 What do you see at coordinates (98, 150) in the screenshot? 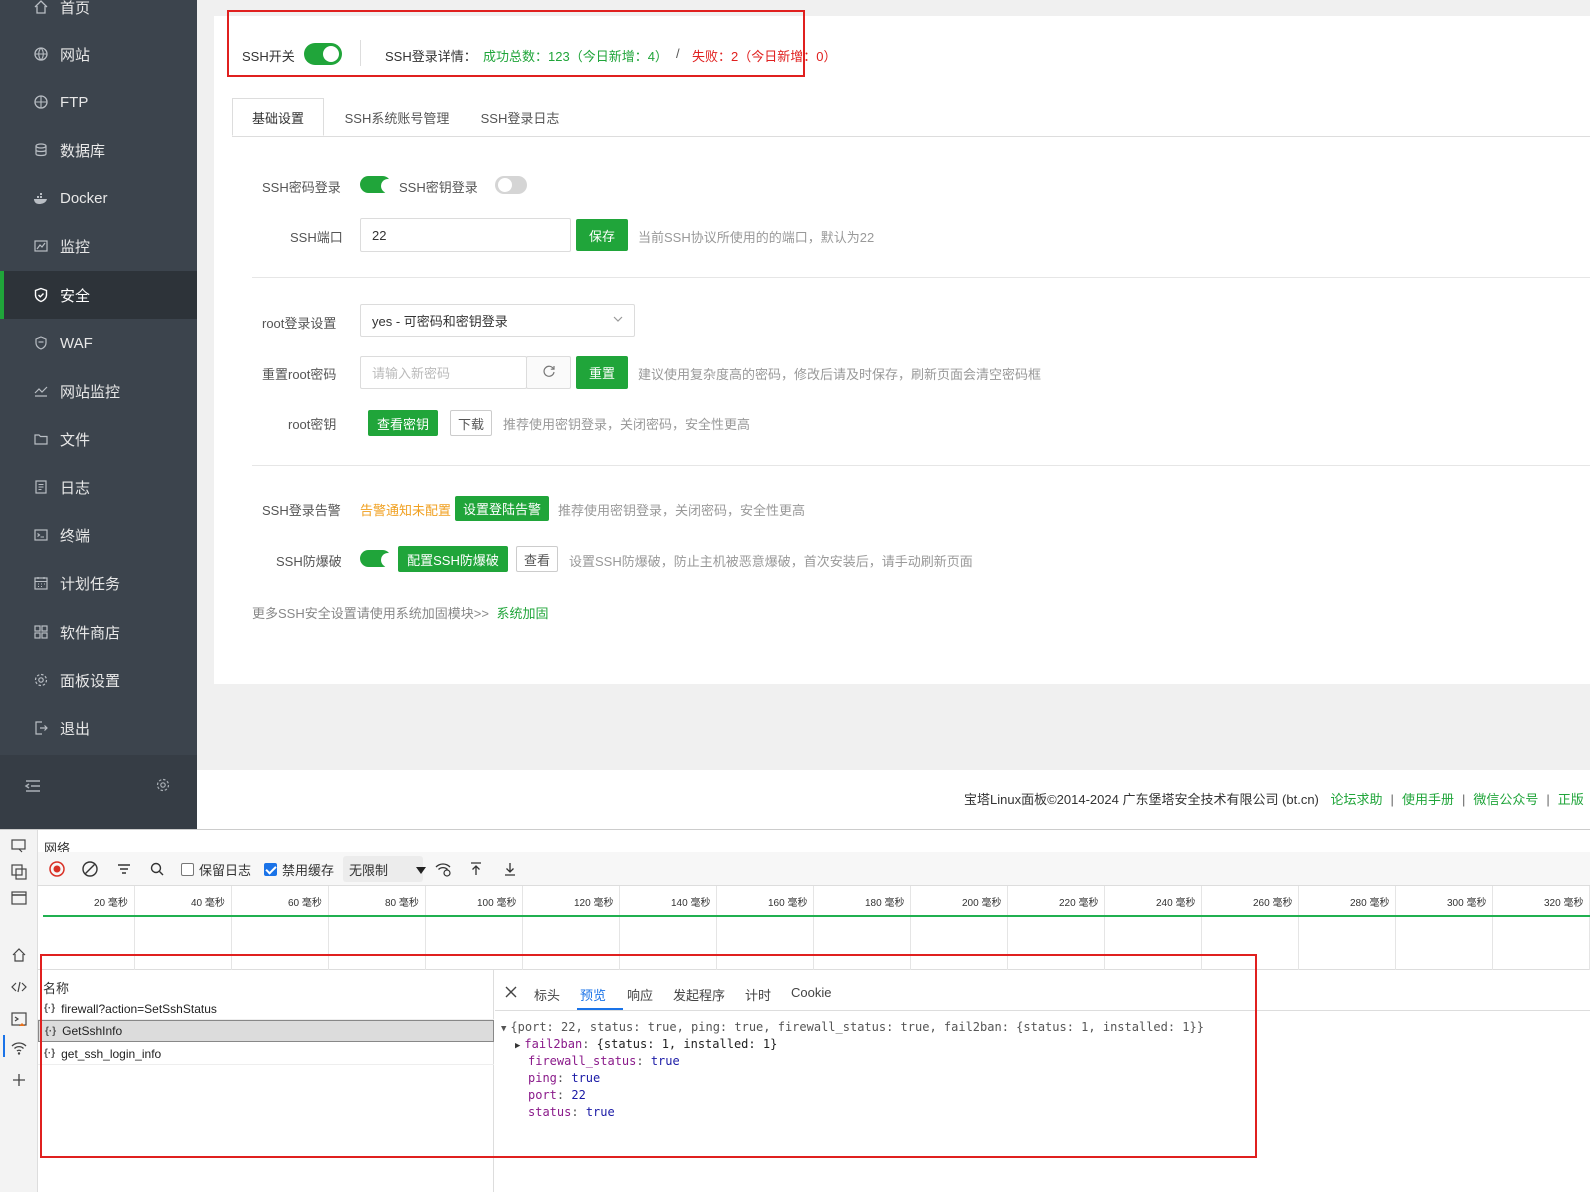
I see `sidebar-item-database: 数据库` at bounding box center [98, 150].